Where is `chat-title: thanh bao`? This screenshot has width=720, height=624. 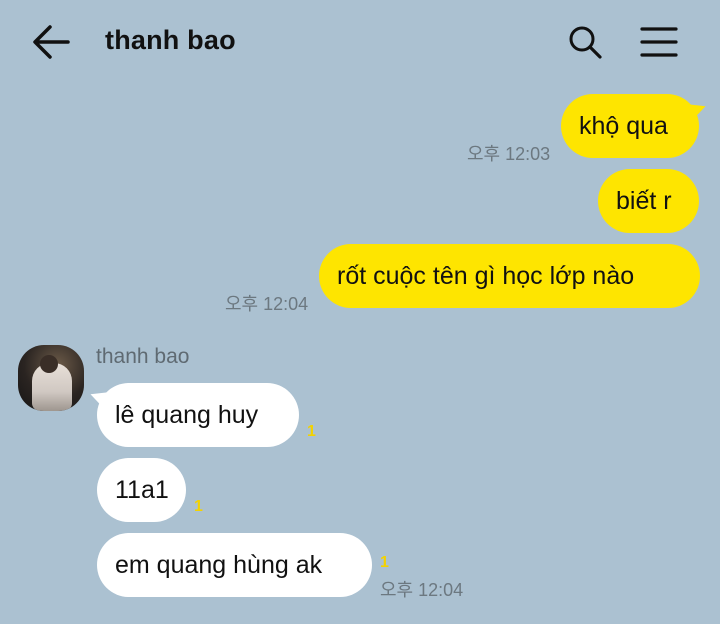 chat-title: thanh bao is located at coordinates (170, 40).